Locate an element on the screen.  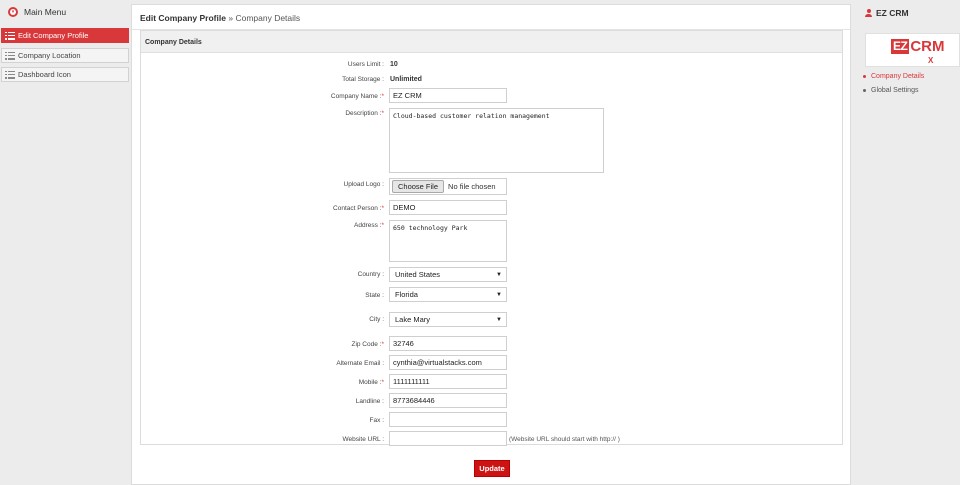
description-label: Description :* is located at coordinates (364, 113).